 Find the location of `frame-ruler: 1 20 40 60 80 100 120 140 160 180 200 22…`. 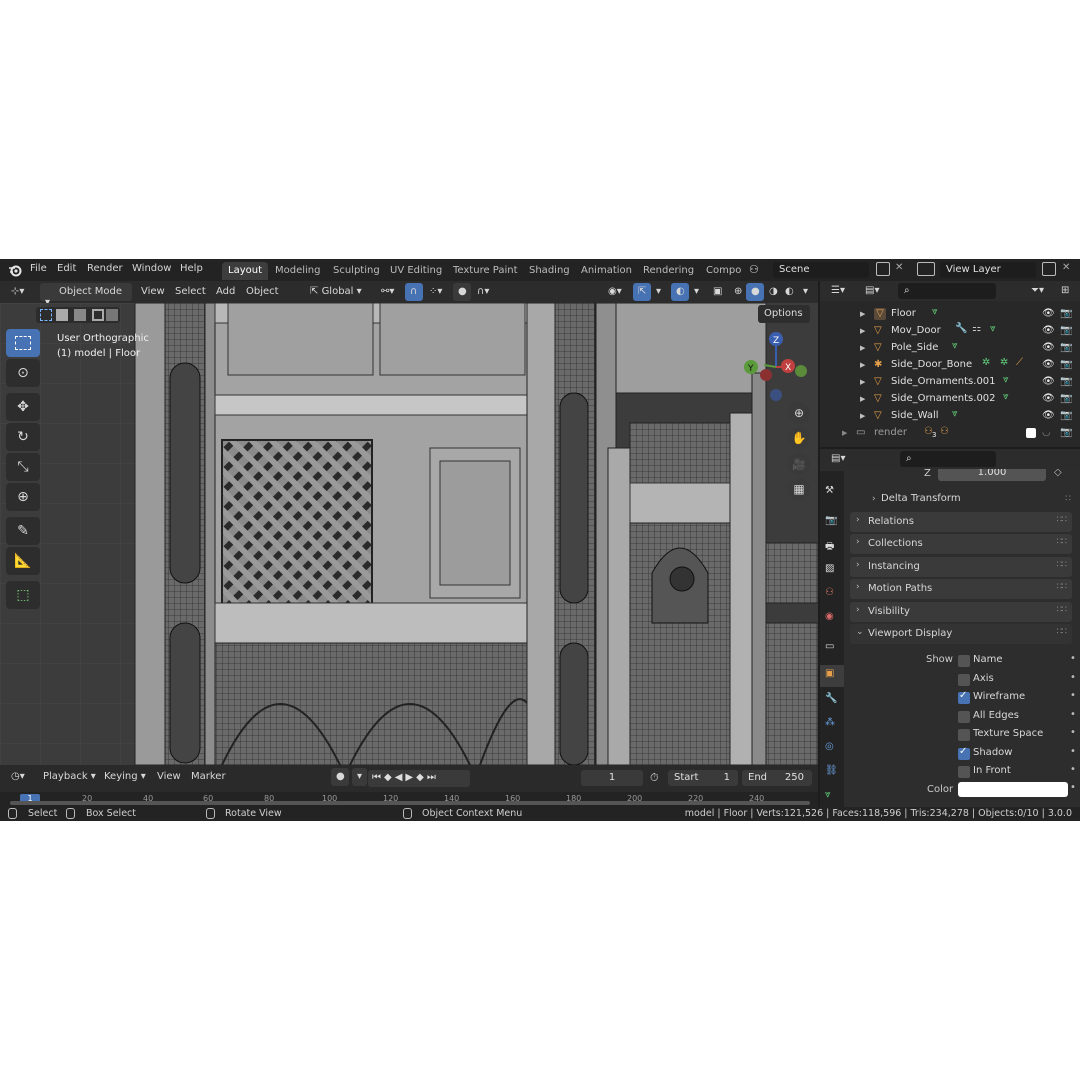

frame-ruler: 1 20 40 60 80 100 120 140 160 180 200 22… is located at coordinates (409, 799).